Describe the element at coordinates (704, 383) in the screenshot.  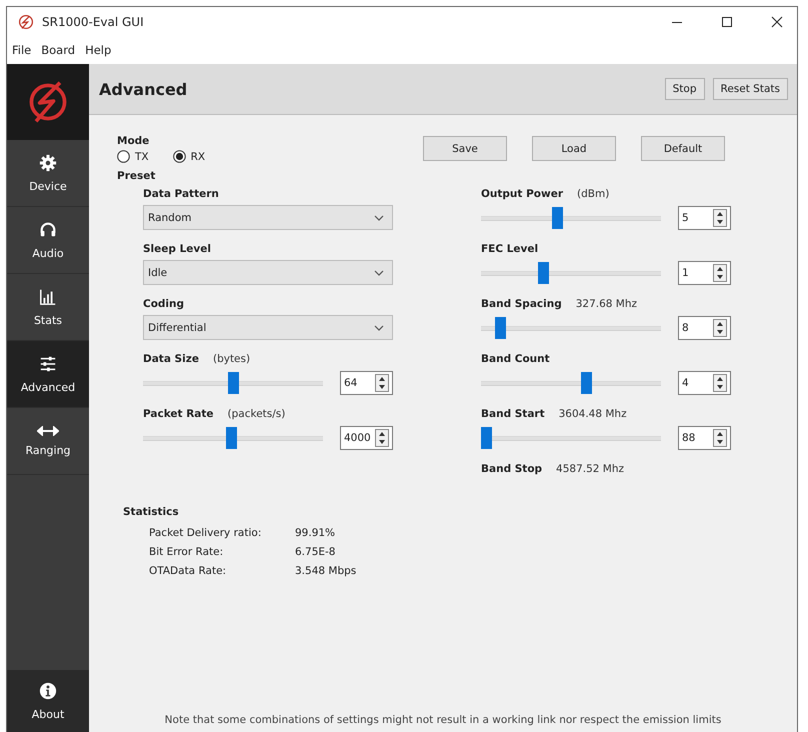
I see `number-field: 4` at that location.